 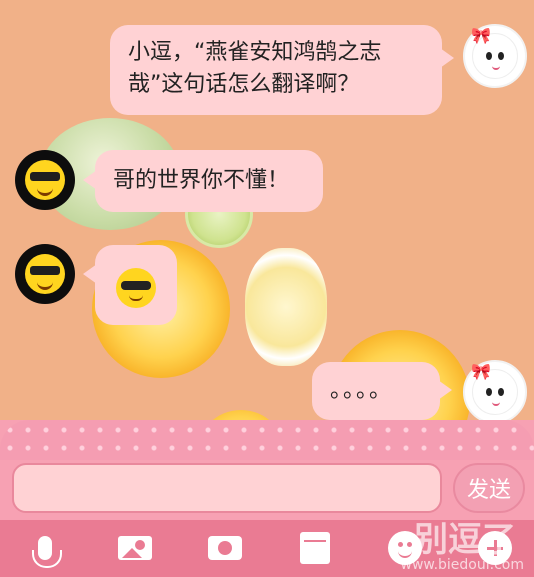 I want to click on cool-face-emoji-icon, so click(x=136, y=288).